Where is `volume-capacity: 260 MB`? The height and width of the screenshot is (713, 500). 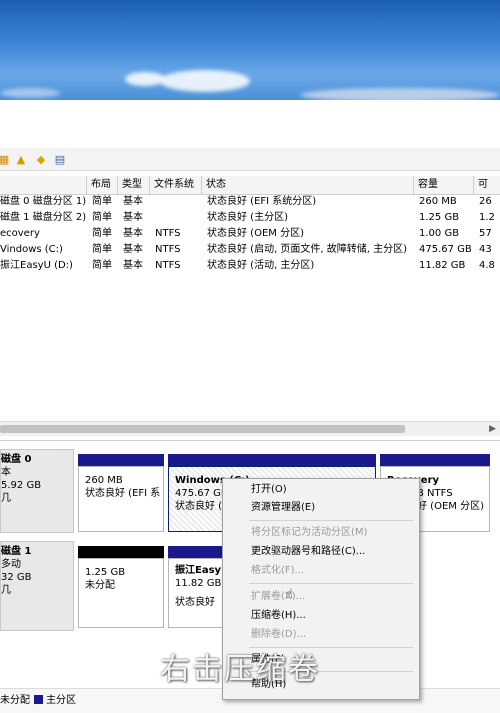 volume-capacity: 260 MB is located at coordinates (438, 201).